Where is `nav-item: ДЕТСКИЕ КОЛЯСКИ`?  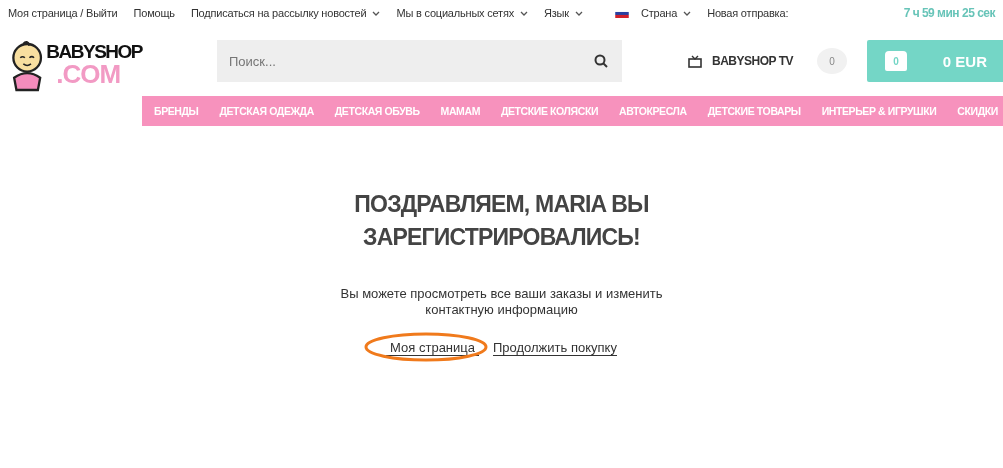
nav-item: ДЕТСКИЕ КОЛЯСКИ is located at coordinates (549, 111).